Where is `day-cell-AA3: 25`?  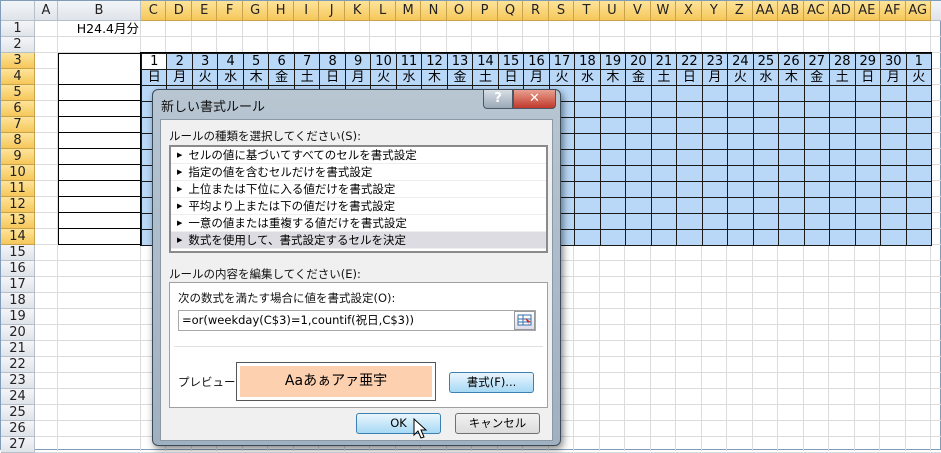 day-cell-AA3: 25 is located at coordinates (766, 61).